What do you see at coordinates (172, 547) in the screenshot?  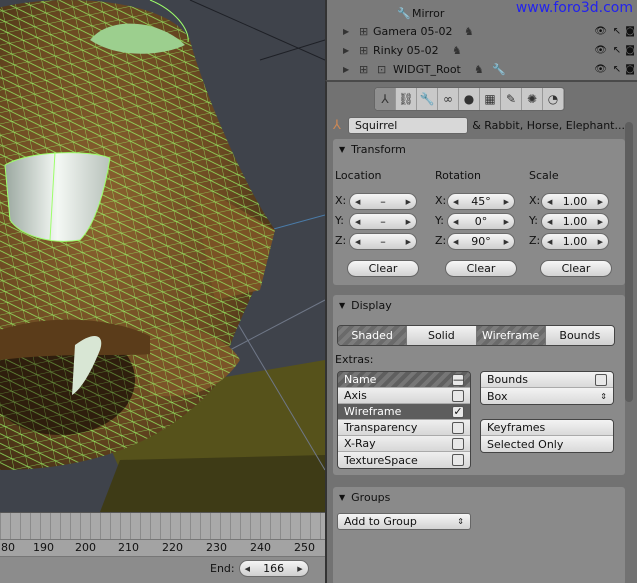 I see `frame-tick: 220` at bounding box center [172, 547].